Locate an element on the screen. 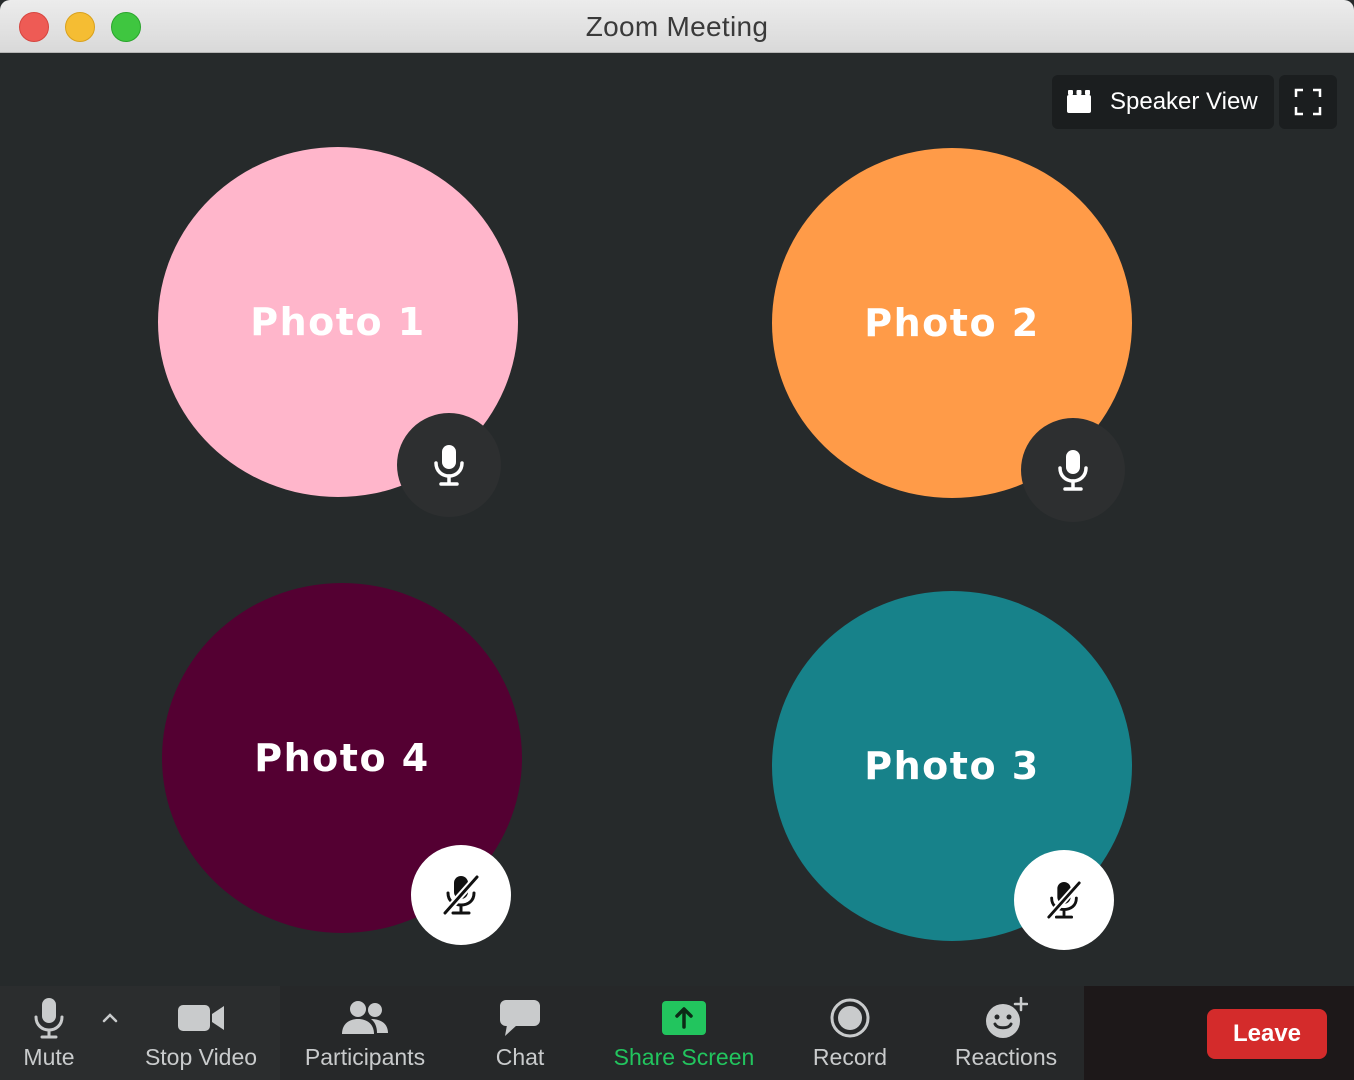 This screenshot has width=1354, height=1080. participants-button: Participants is located at coordinates (365, 1033).